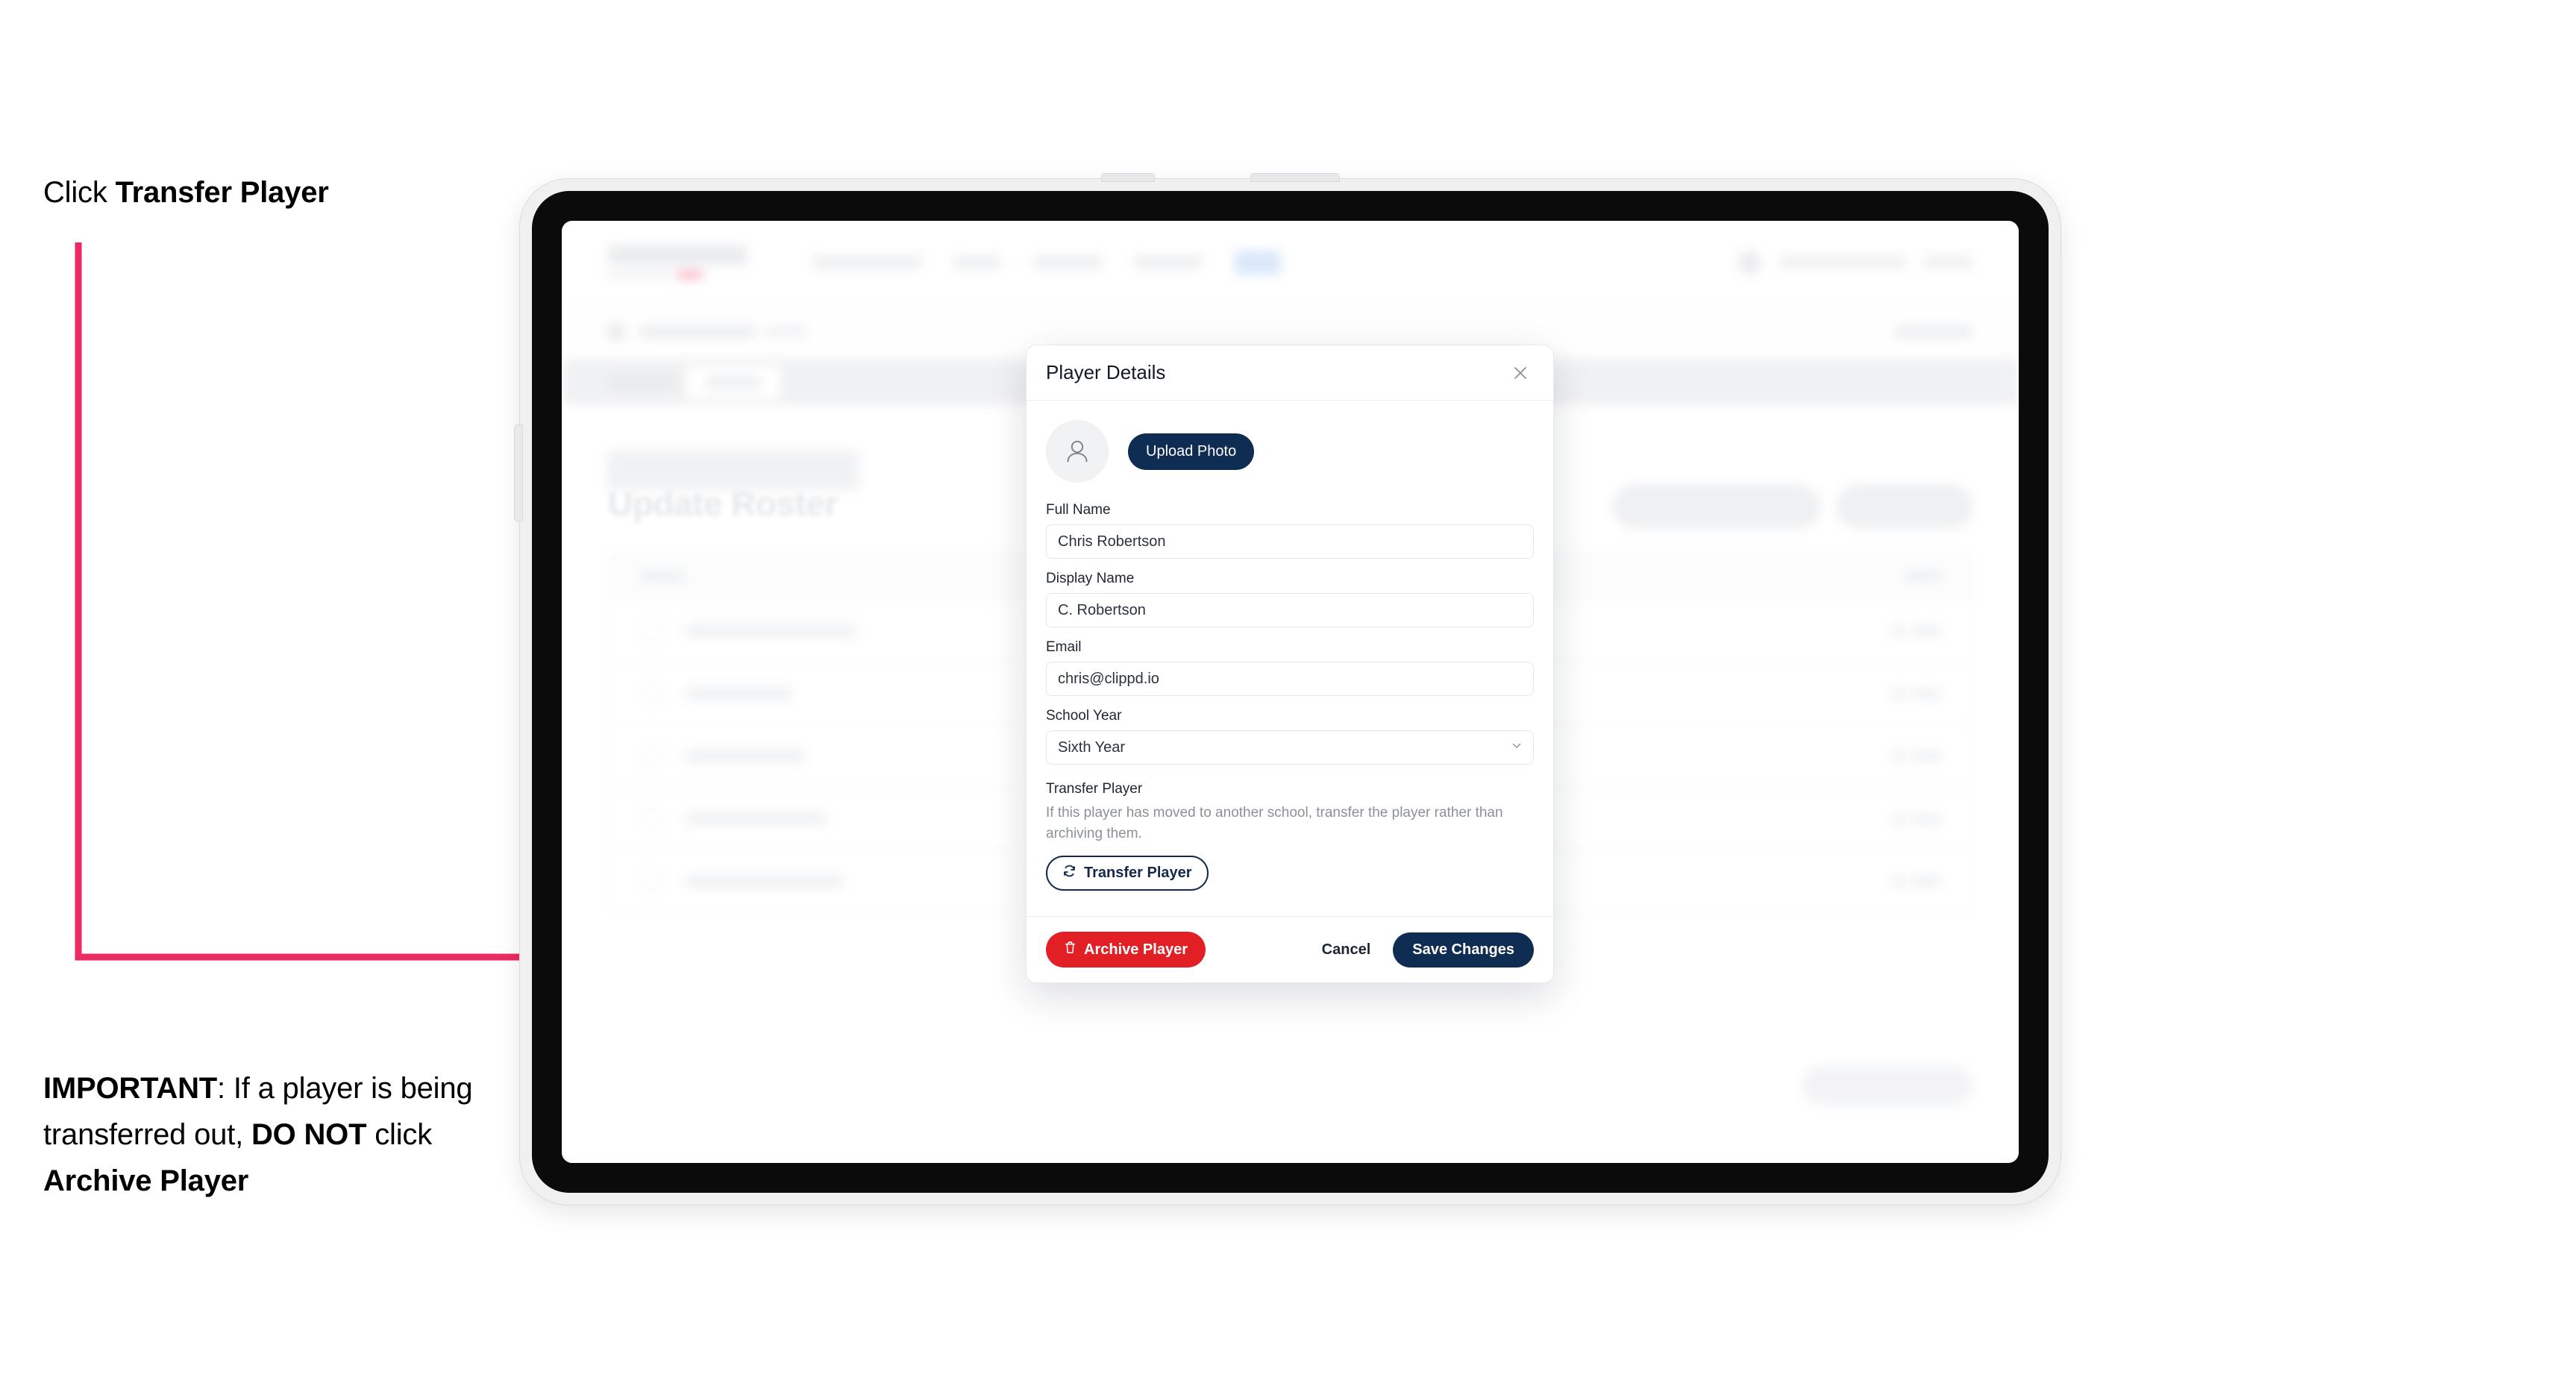 Image resolution: width=2576 pixels, height=1386 pixels. I want to click on field-label-display-name: Display Name, so click(1090, 578).